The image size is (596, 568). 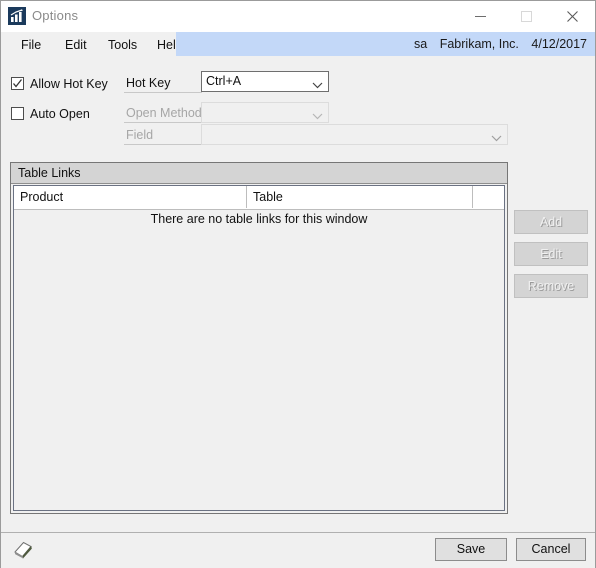 What do you see at coordinates (526, 16) in the screenshot?
I see `maximize-icon` at bounding box center [526, 16].